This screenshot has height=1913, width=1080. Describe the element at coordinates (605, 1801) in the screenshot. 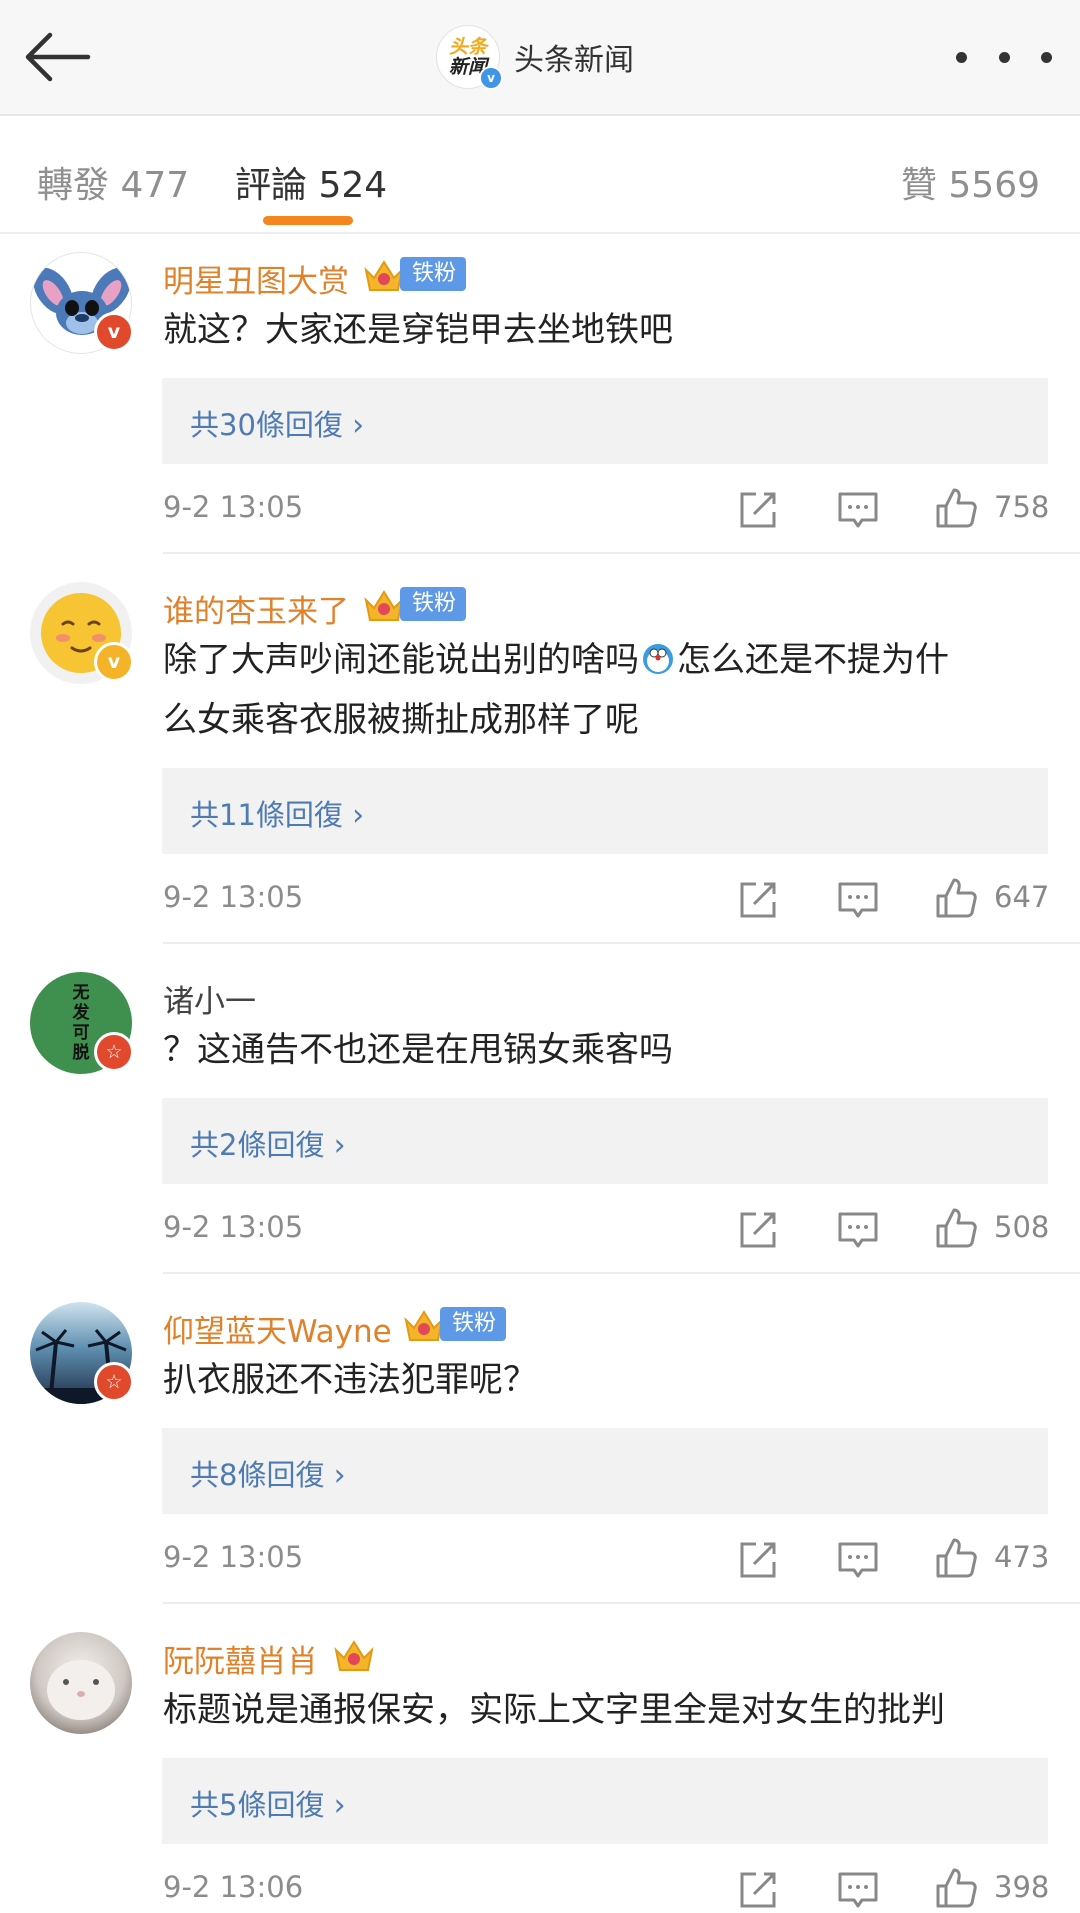

I see `replies-button: 共5條回復 ›` at that location.